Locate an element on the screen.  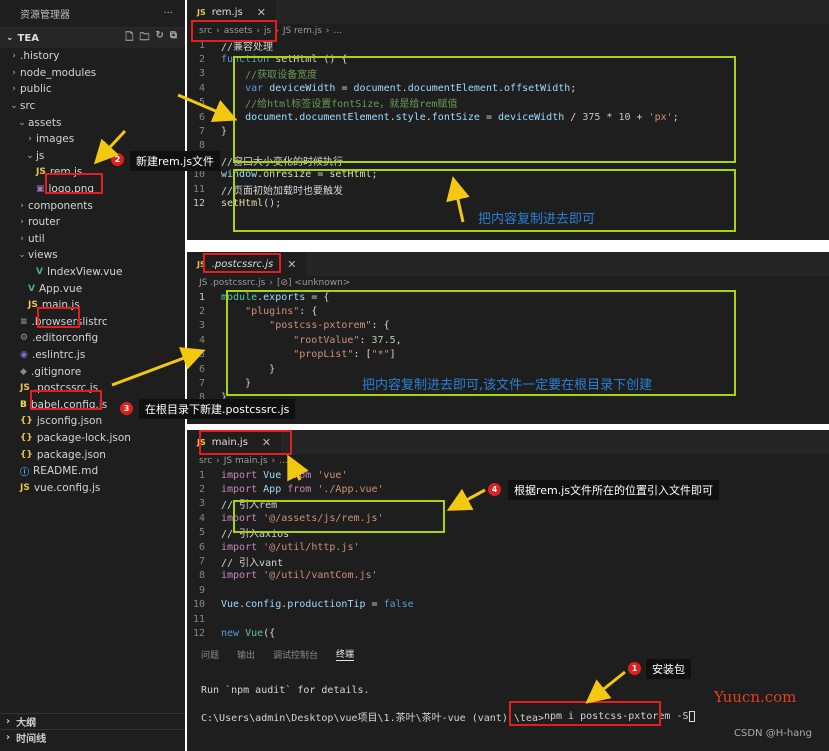
csdn-credit: CSDN @H-hang is located at coordinates (773, 733).